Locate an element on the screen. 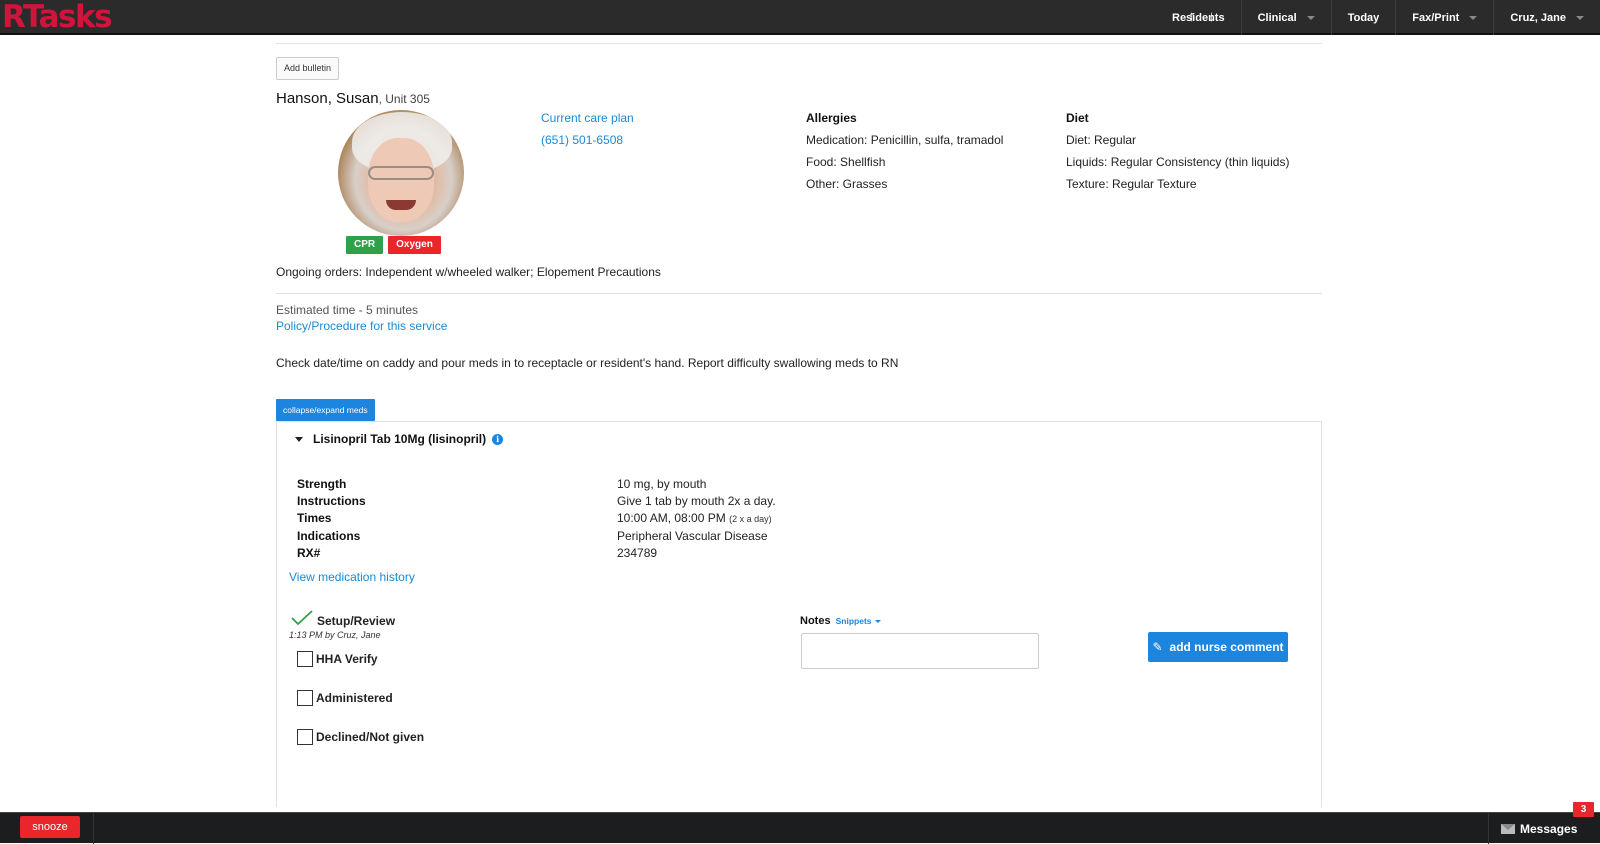  diet-type: Diet: Regular is located at coordinates (1101, 140).